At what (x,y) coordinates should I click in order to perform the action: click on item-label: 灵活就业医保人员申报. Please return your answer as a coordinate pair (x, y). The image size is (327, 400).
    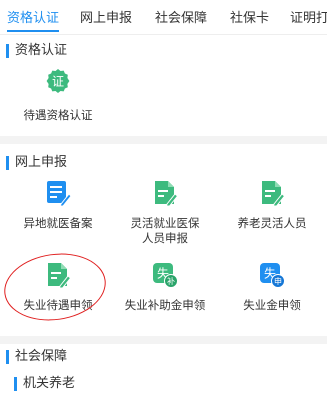
    Looking at the image, I should click on (165, 230).